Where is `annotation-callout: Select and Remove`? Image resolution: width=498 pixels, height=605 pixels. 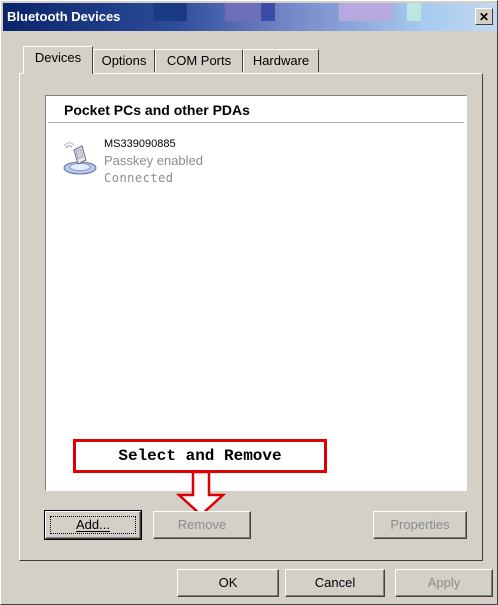
annotation-callout: Select and Remove is located at coordinates (200, 456).